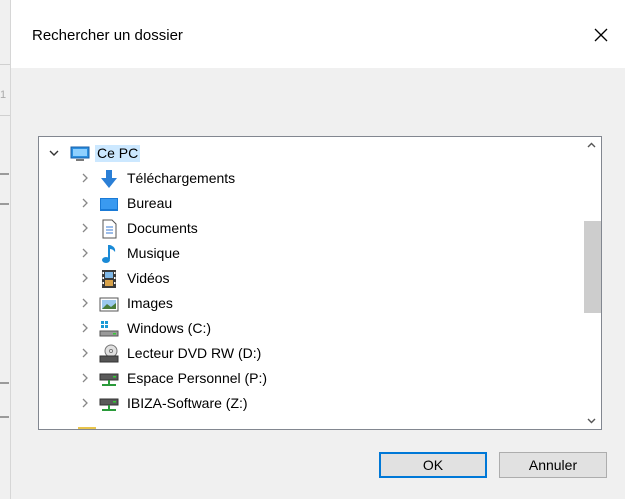 This screenshot has width=625, height=499. Describe the element at coordinates (194, 353) in the screenshot. I see `tree-item-label: Lecteur DVD RW (D:)` at that location.